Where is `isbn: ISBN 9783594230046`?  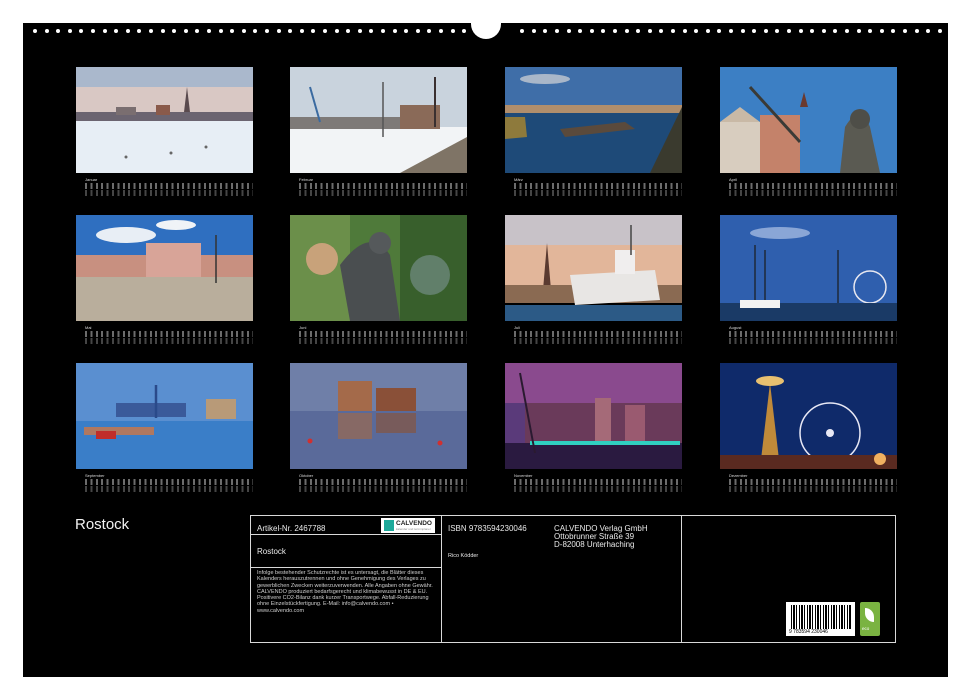
isbn: ISBN 9783594230046 is located at coordinates (487, 528).